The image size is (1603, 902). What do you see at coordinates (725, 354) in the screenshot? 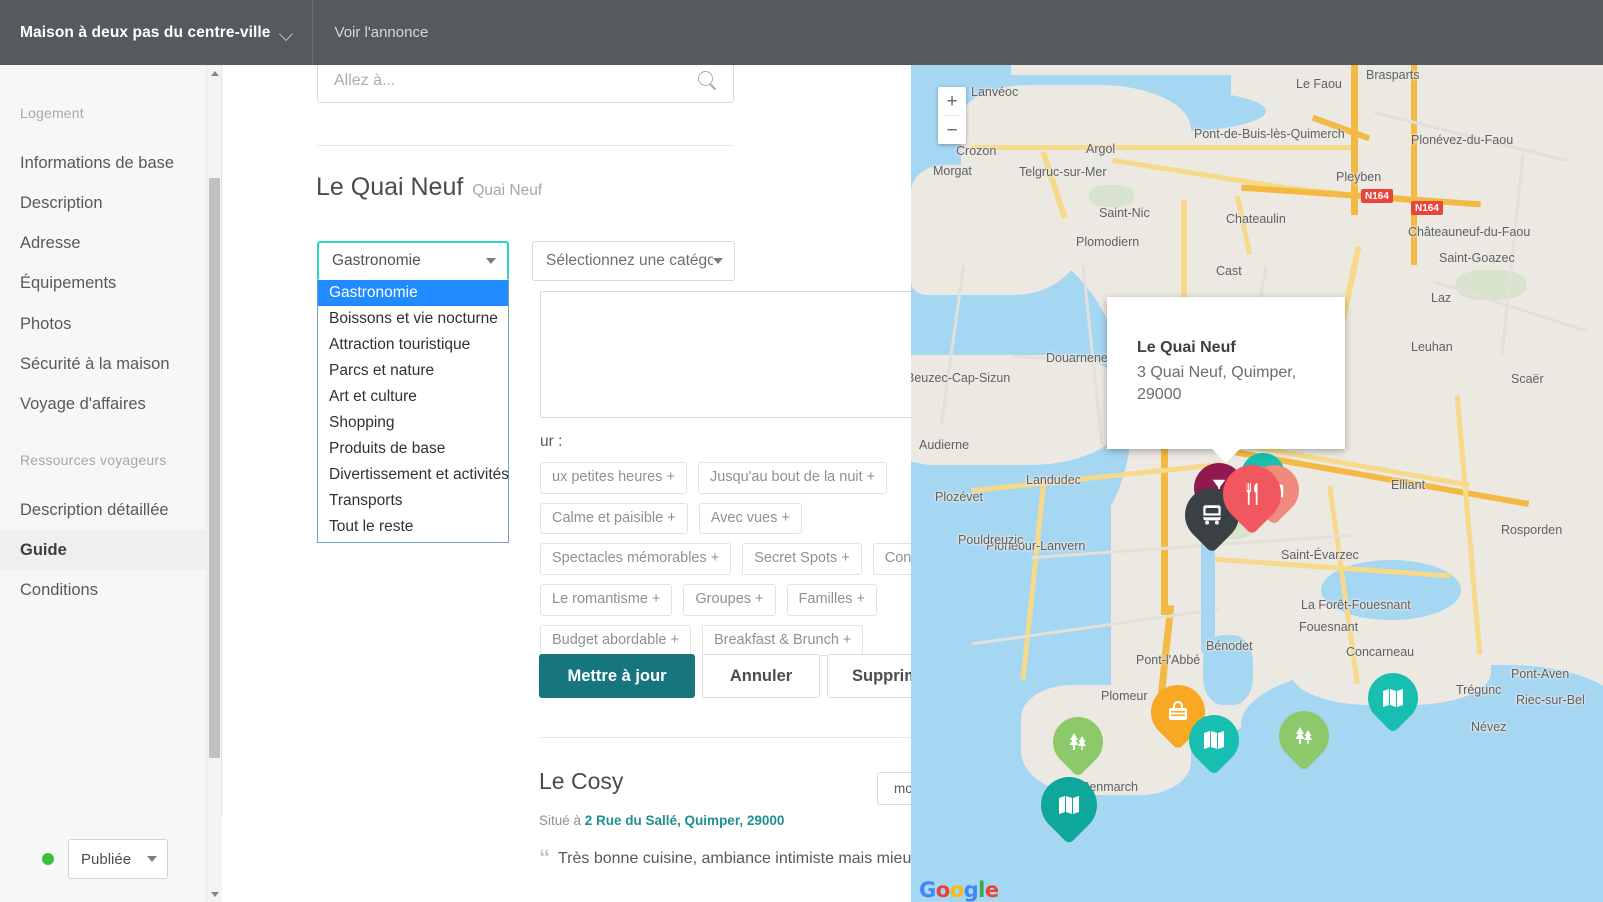
I see `place-description-textarea` at bounding box center [725, 354].